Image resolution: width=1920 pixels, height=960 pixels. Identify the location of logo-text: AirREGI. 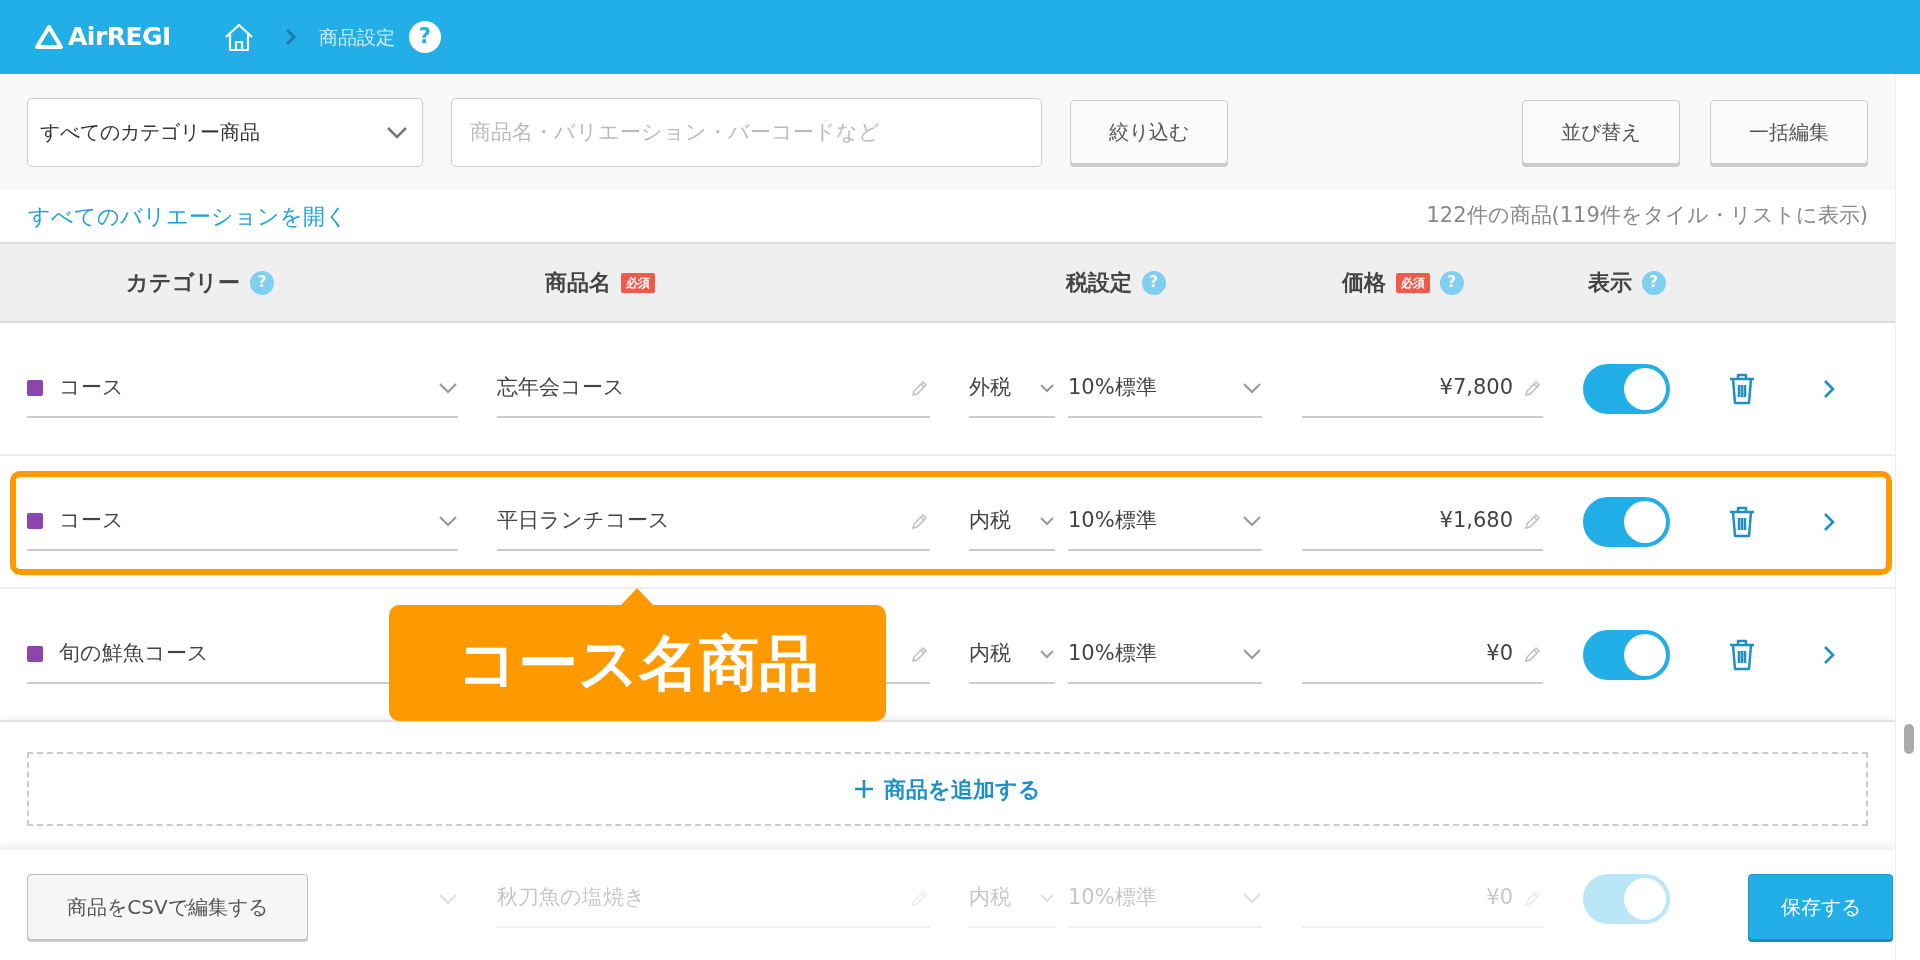
(119, 37).